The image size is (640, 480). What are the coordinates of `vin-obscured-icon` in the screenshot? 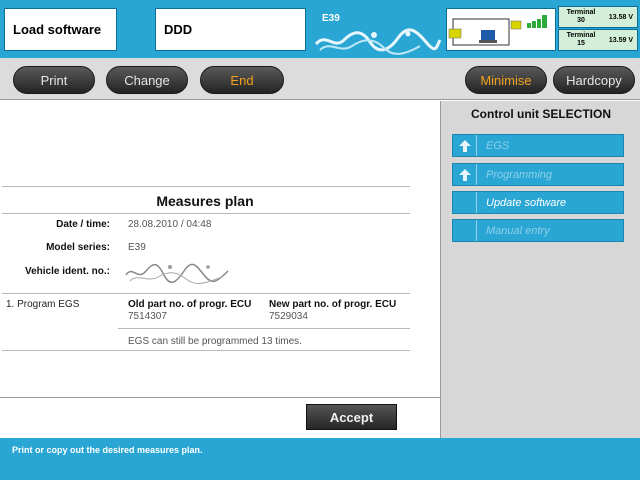 It's located at (177, 273).